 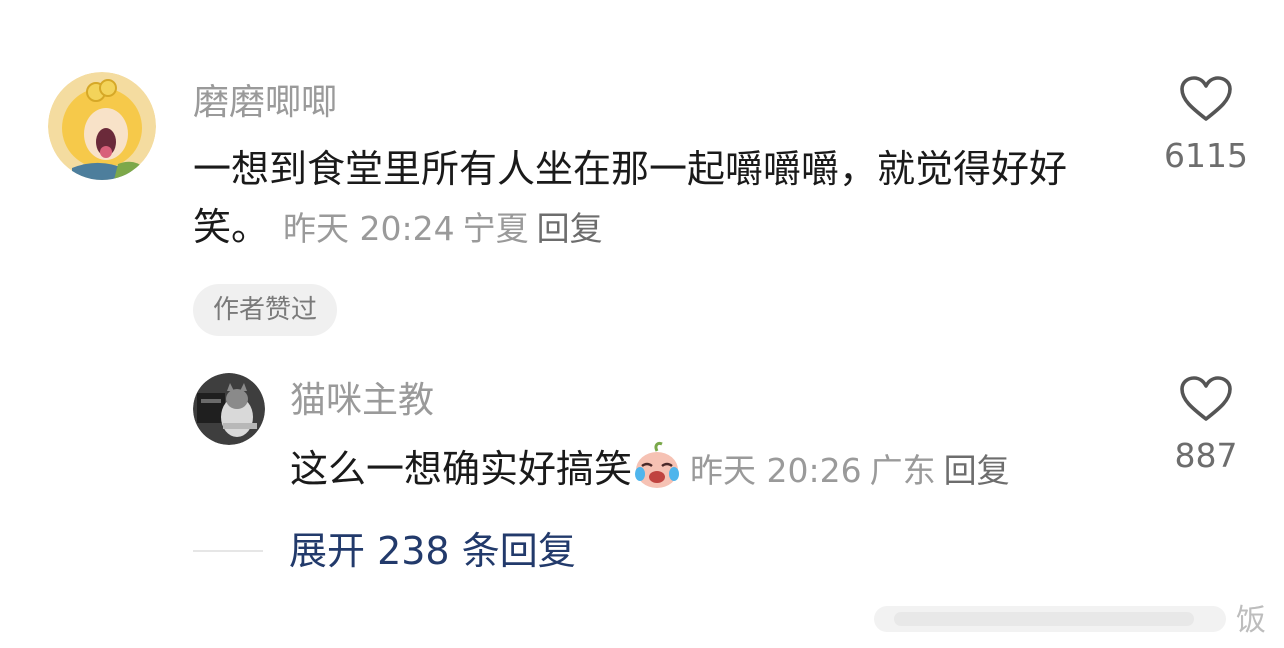 What do you see at coordinates (902, 470) in the screenshot?
I see `reply-location: 广东` at bounding box center [902, 470].